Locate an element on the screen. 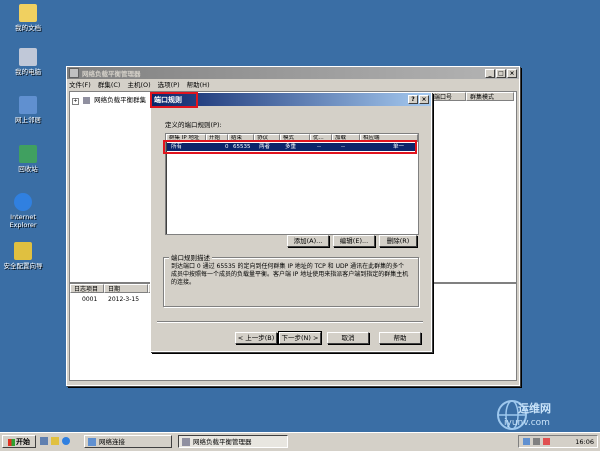 The height and width of the screenshot is (451, 600). desktop-icon-my-computer: 我的电脑 is located at coordinates (28, 62).